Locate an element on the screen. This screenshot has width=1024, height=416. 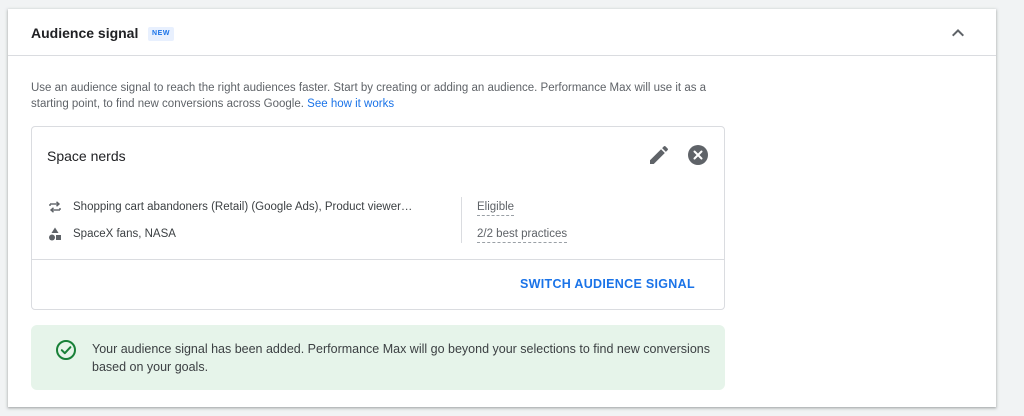
vertical-divider is located at coordinates (461, 220).